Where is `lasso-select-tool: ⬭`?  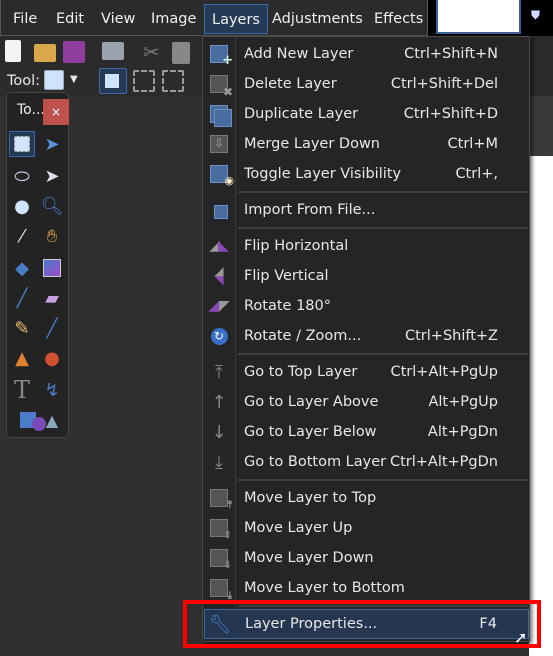 lasso-select-tool: ⬭ is located at coordinates (22, 176).